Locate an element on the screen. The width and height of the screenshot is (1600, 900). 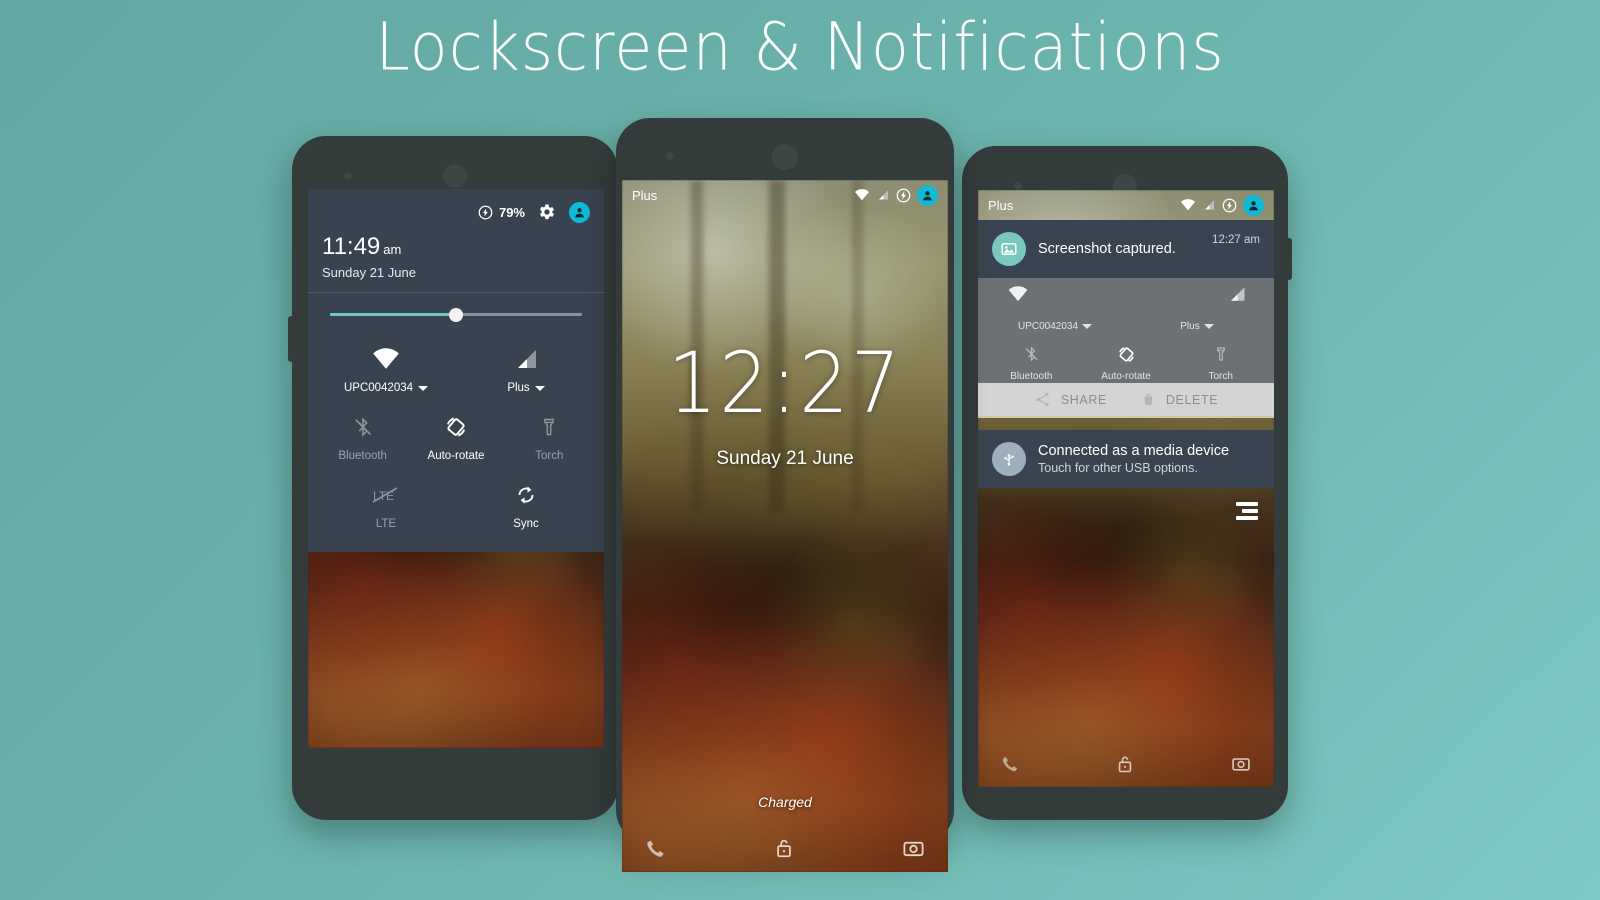
screenshot-actions: SHARE DELETE is located at coordinates (1126, 399).